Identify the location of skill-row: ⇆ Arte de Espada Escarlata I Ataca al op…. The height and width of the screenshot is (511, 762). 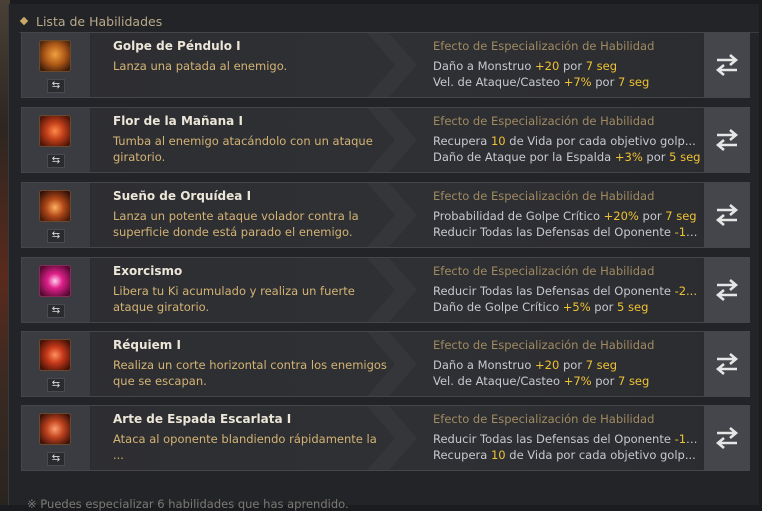
(385, 438).